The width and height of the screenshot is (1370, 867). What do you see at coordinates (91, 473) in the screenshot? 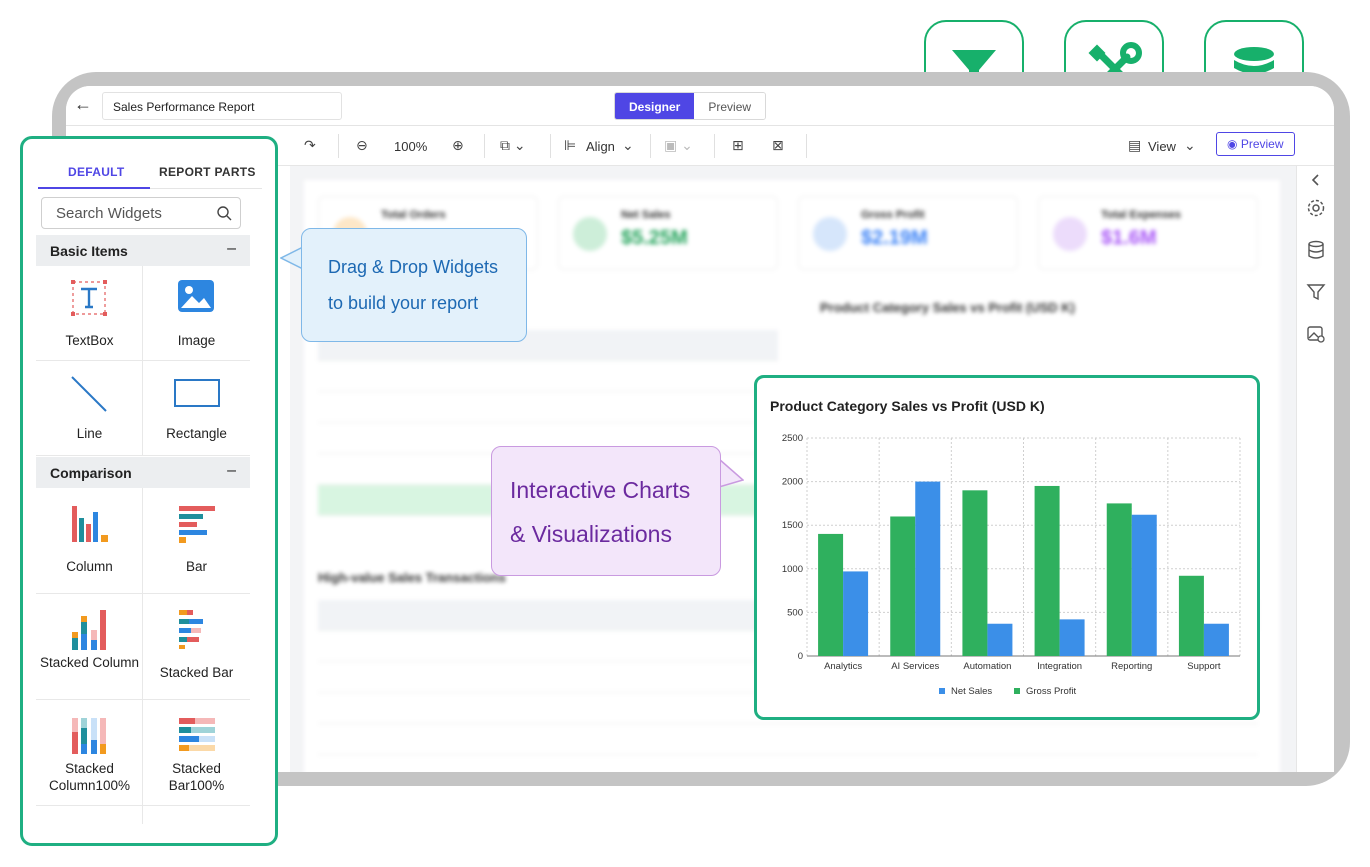
I see `section-title: Comparison` at bounding box center [91, 473].